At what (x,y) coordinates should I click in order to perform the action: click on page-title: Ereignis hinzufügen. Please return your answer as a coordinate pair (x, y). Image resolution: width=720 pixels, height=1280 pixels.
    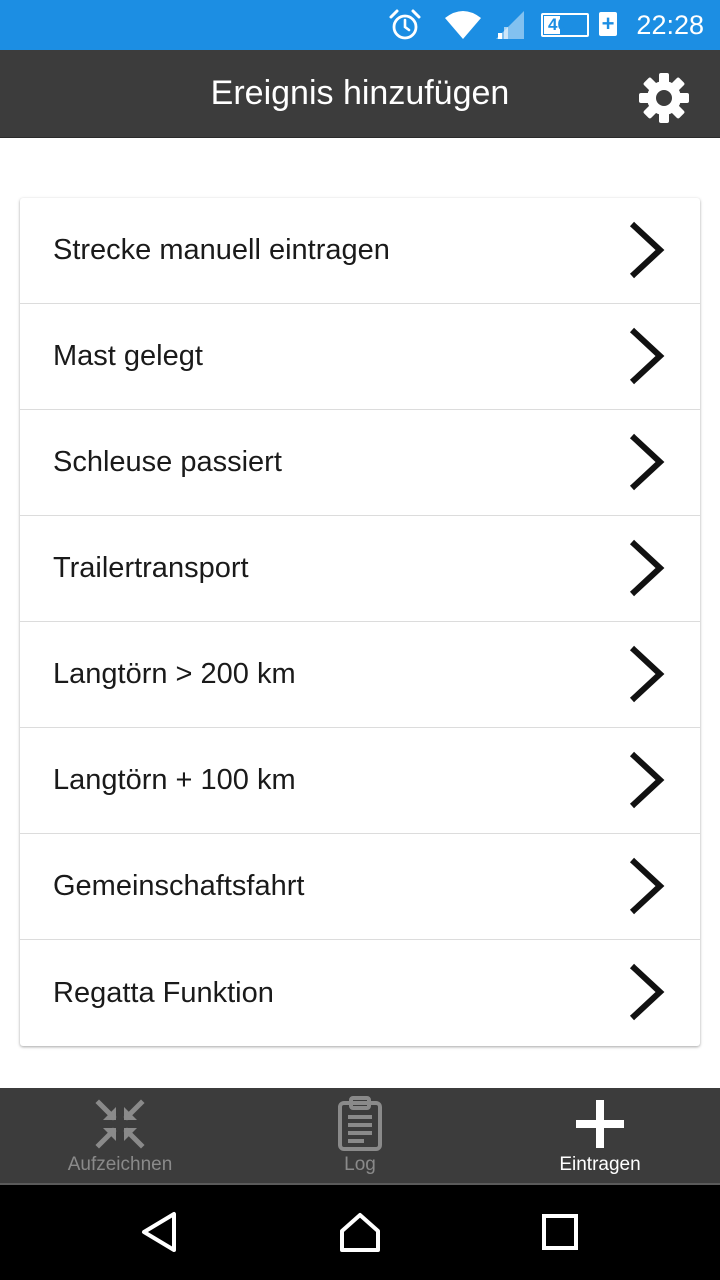
    Looking at the image, I should click on (360, 93).